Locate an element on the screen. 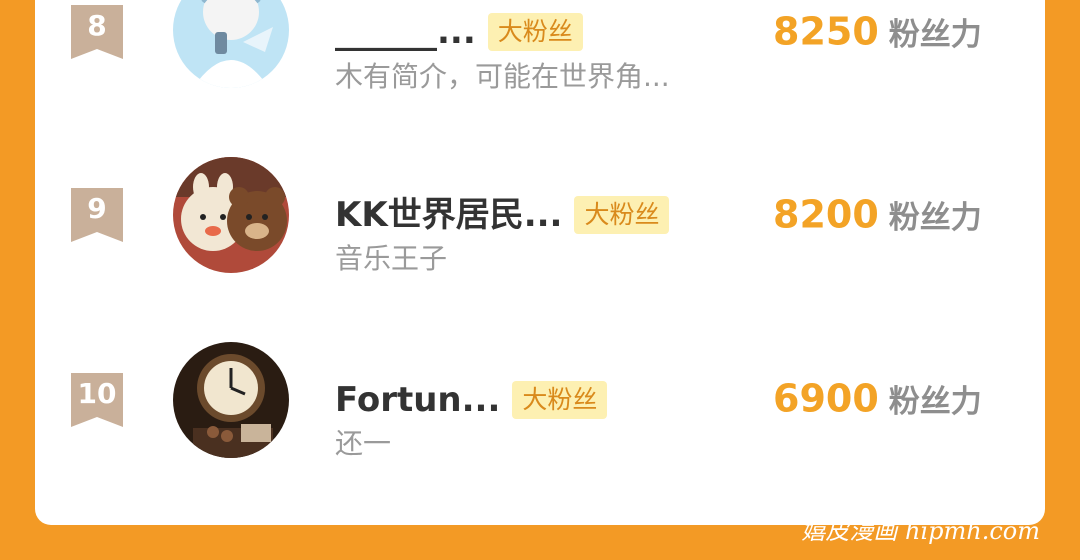 This screenshot has height=560, width=1080. fan-power-score: 8250 粉丝力 is located at coordinates (877, 31).